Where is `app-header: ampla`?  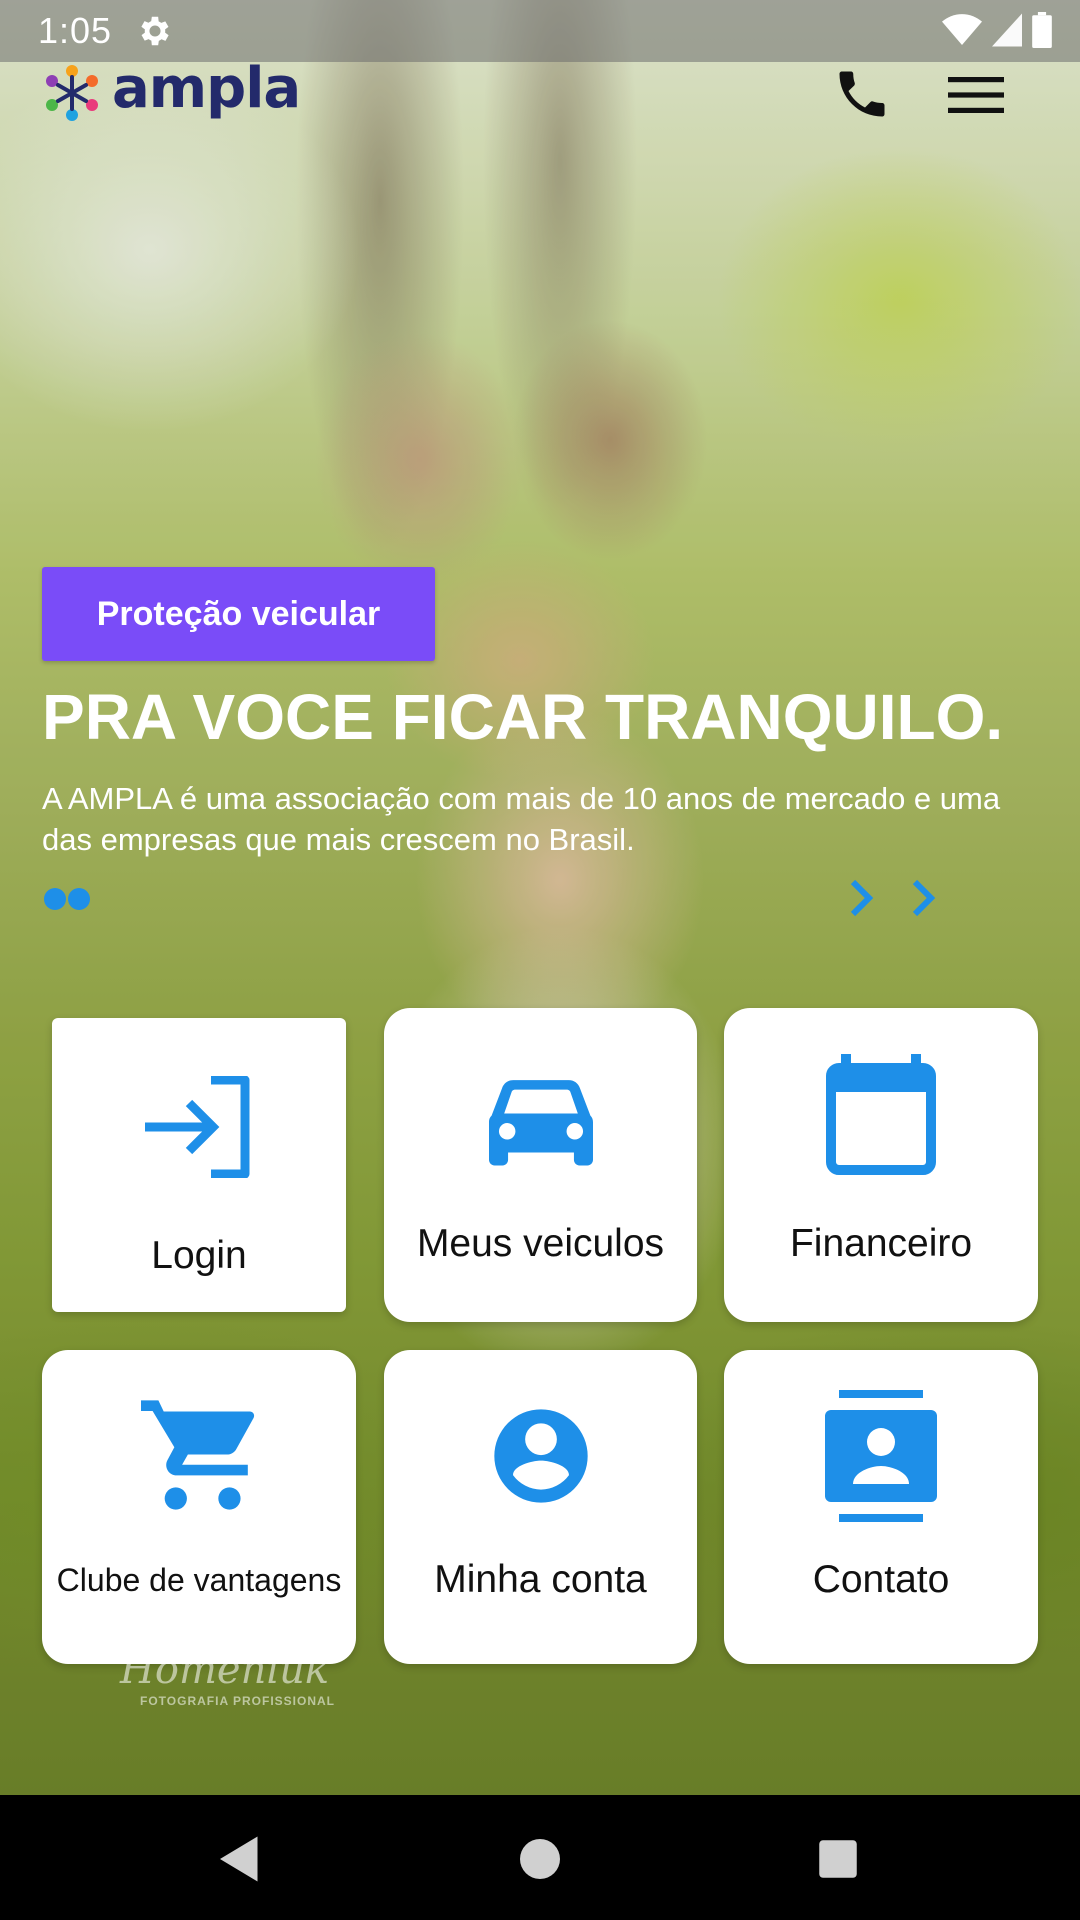
app-header: ampla is located at coordinates (540, 114).